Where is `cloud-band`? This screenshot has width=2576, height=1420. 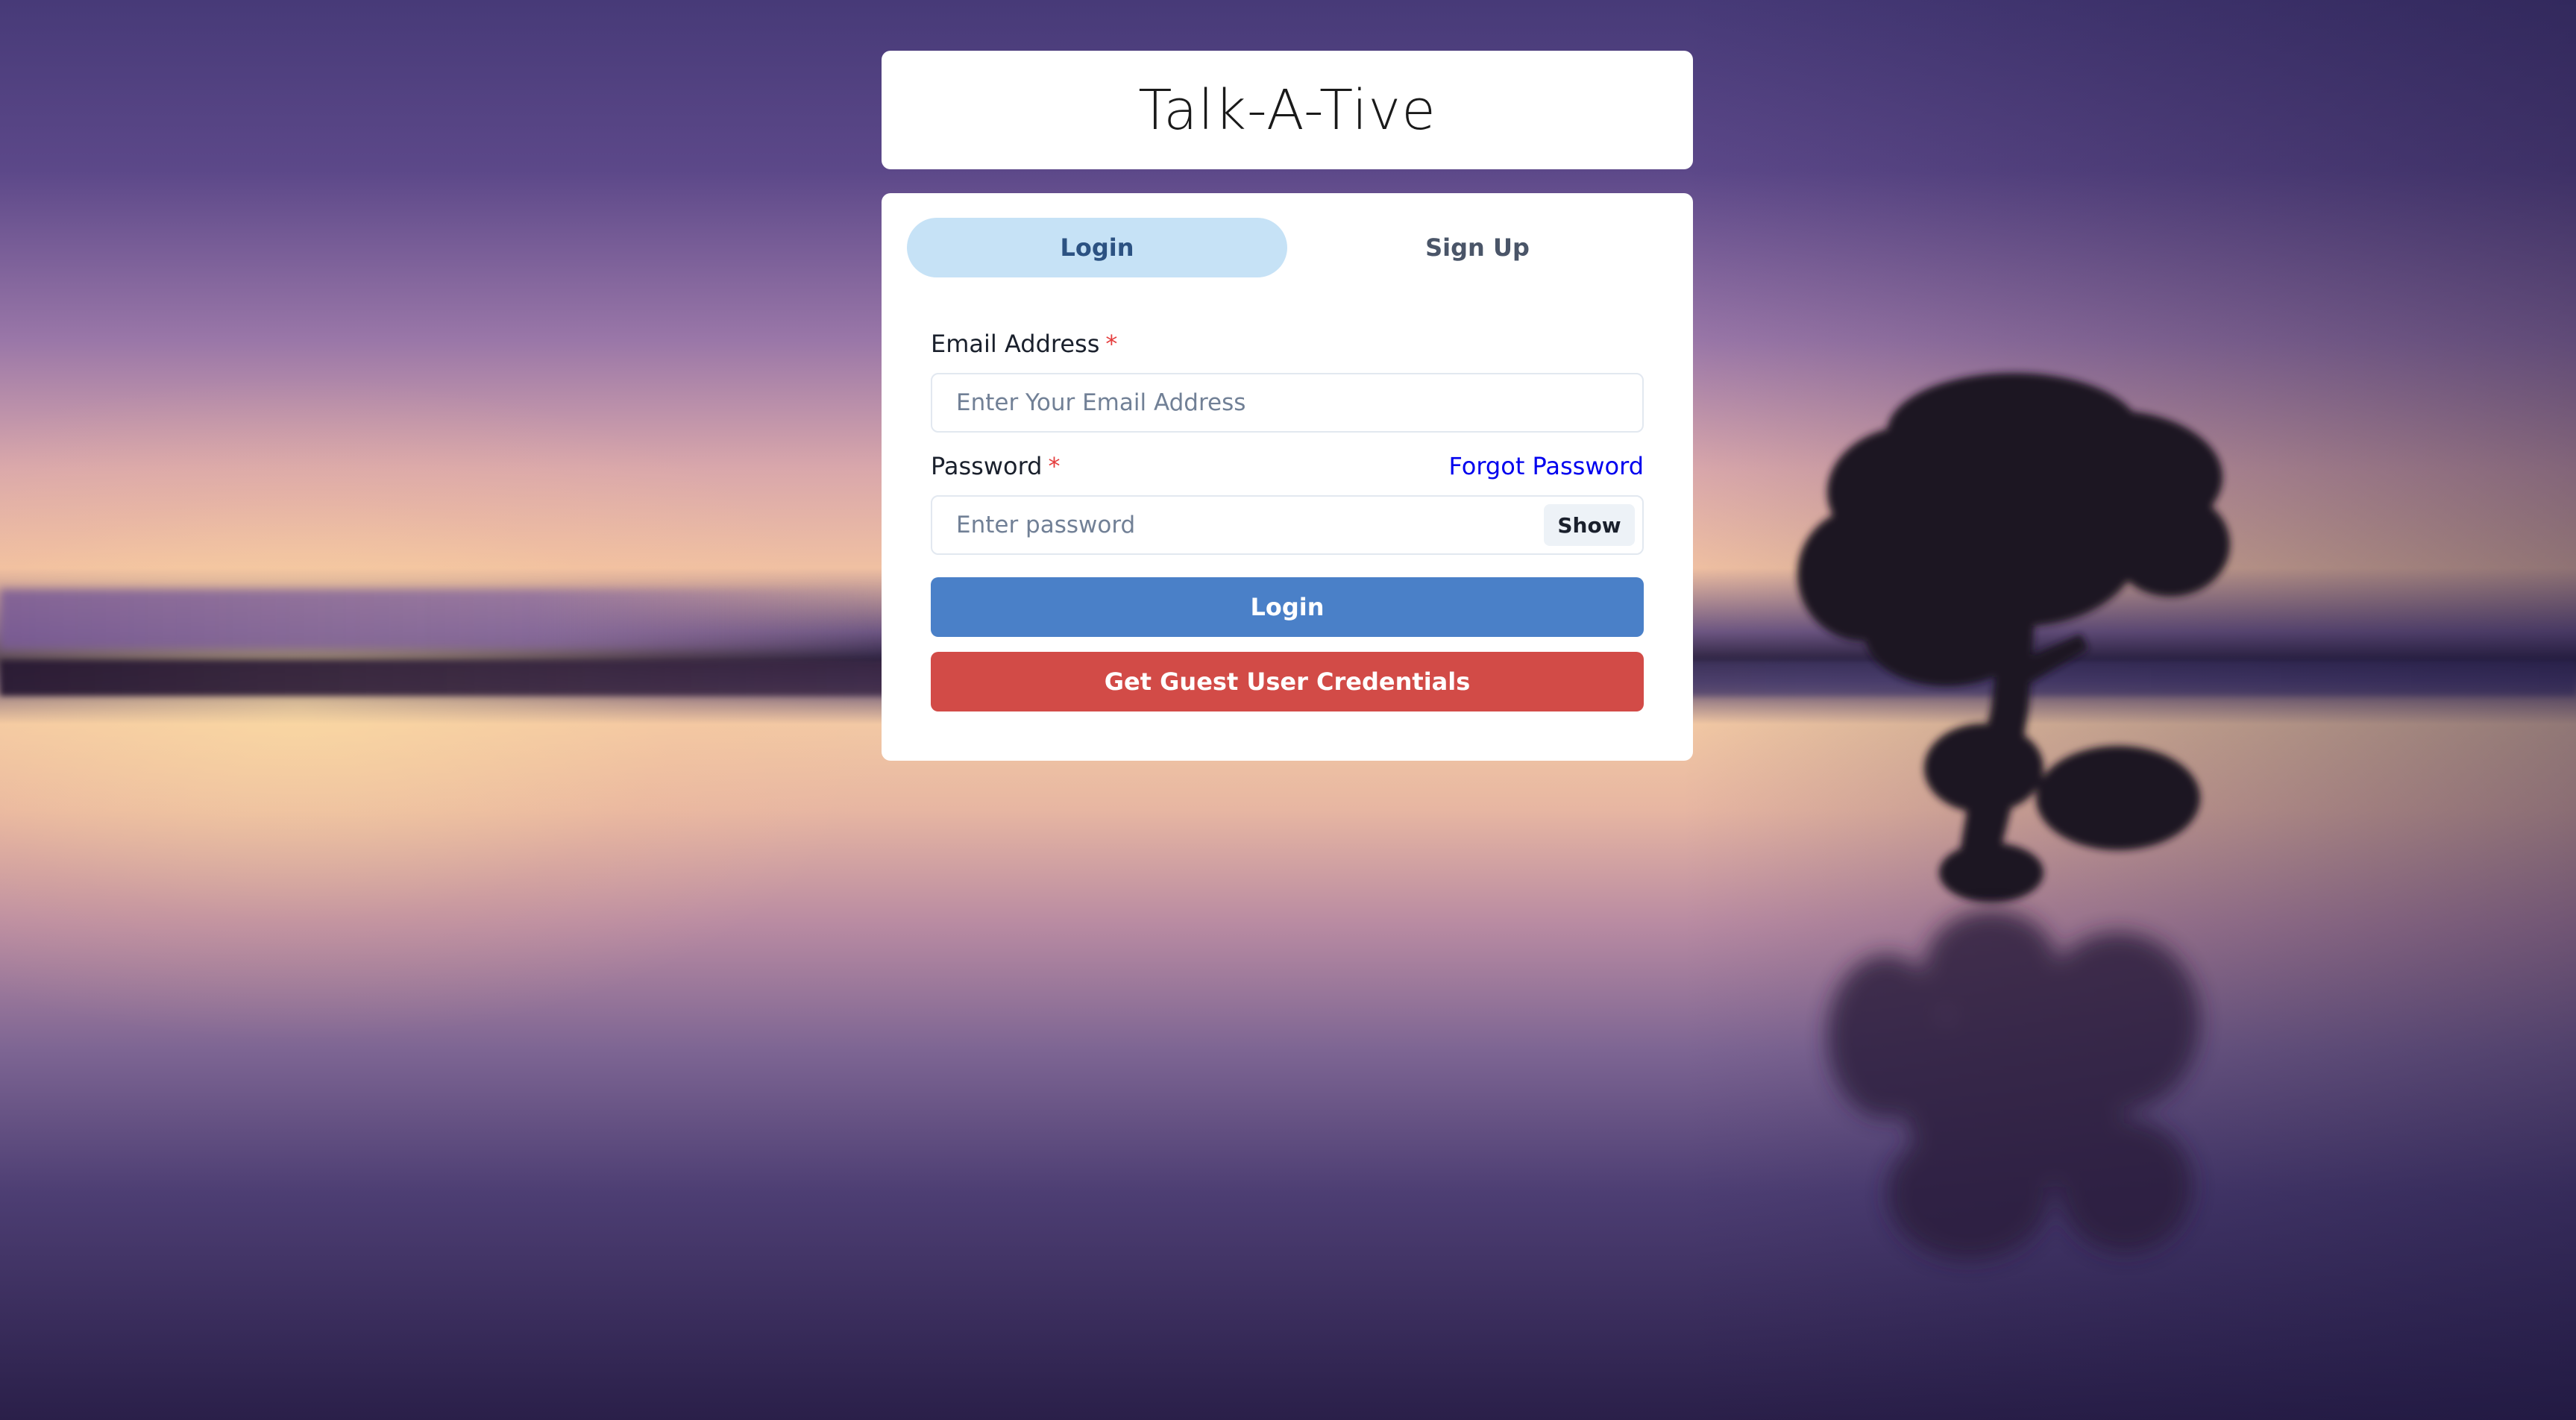 cloud-band is located at coordinates (448, 619).